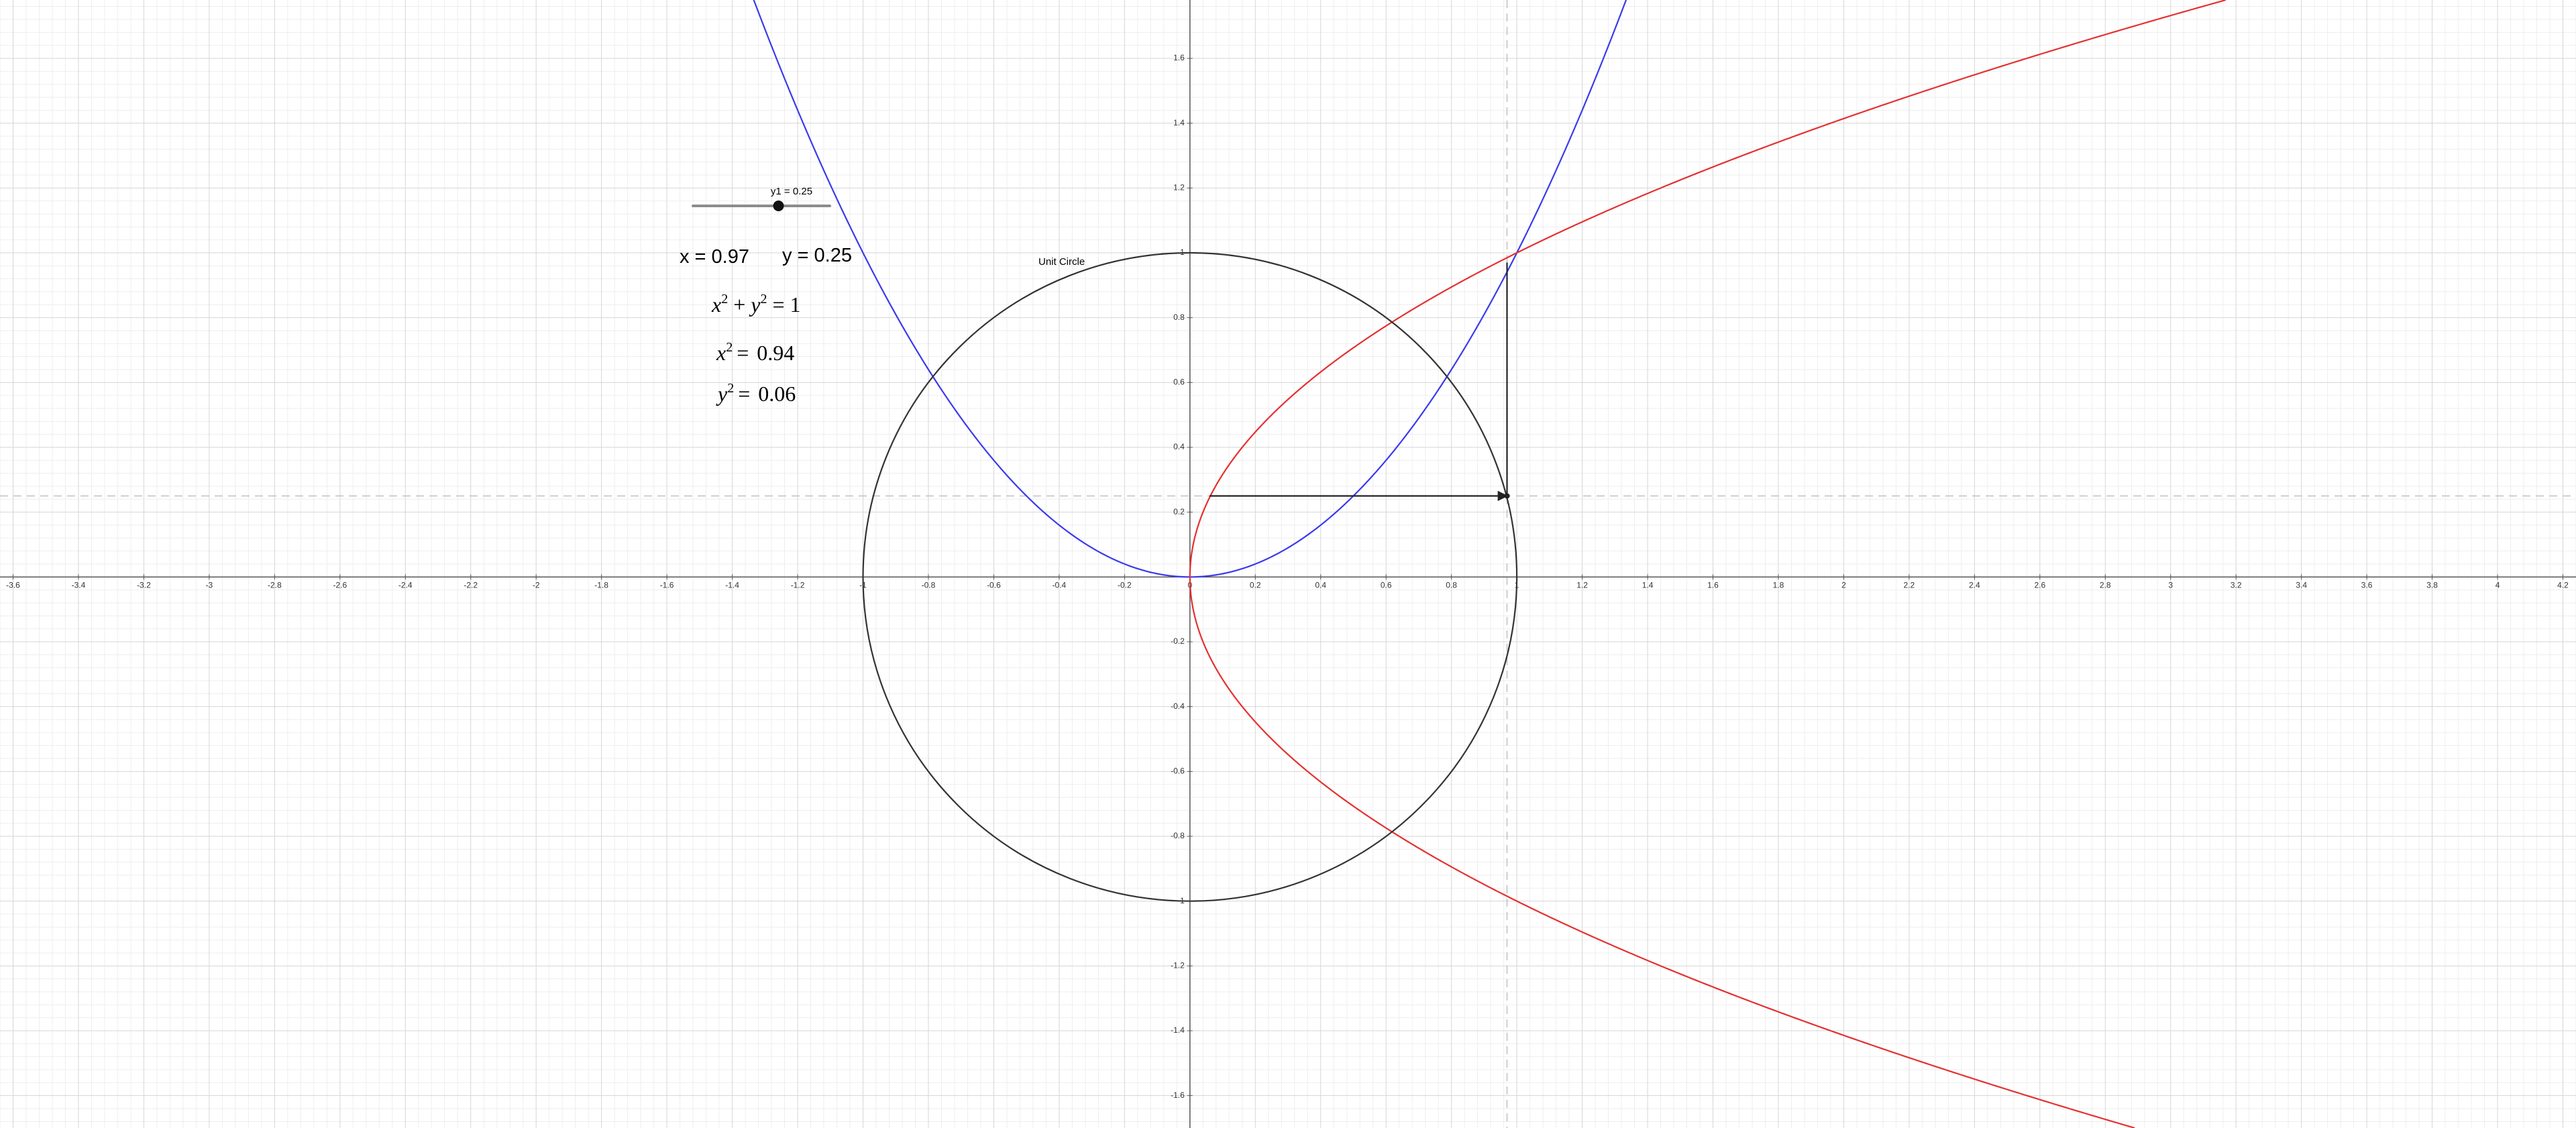 This screenshot has width=2576, height=1128. I want to click on x-tick-label: -2, so click(536, 584).